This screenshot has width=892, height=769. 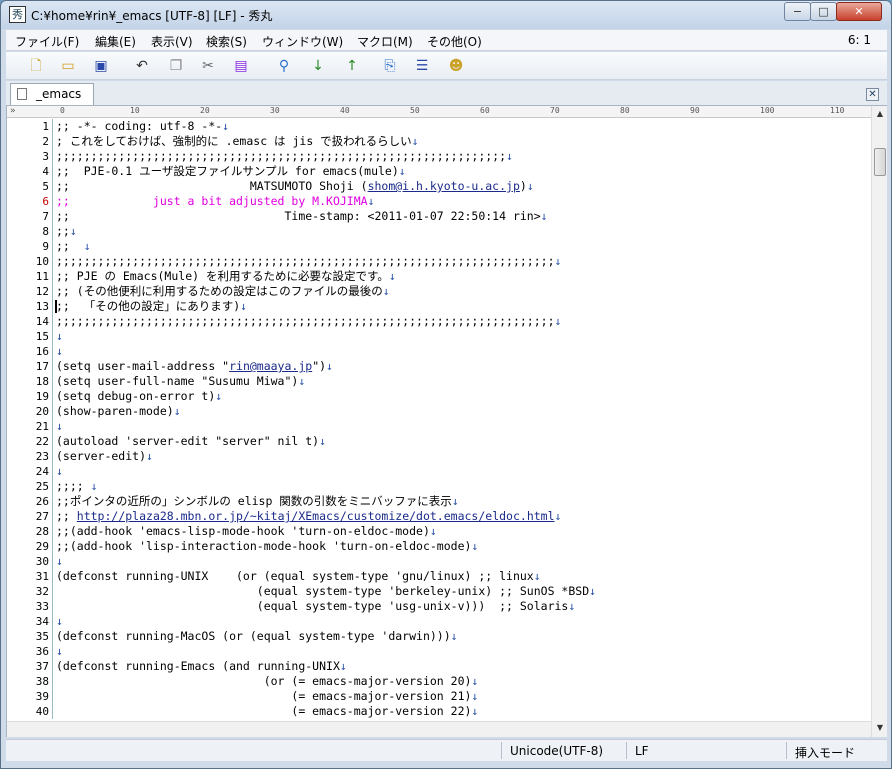 I want to click on code-line: ;;↓, so click(x=66, y=231).